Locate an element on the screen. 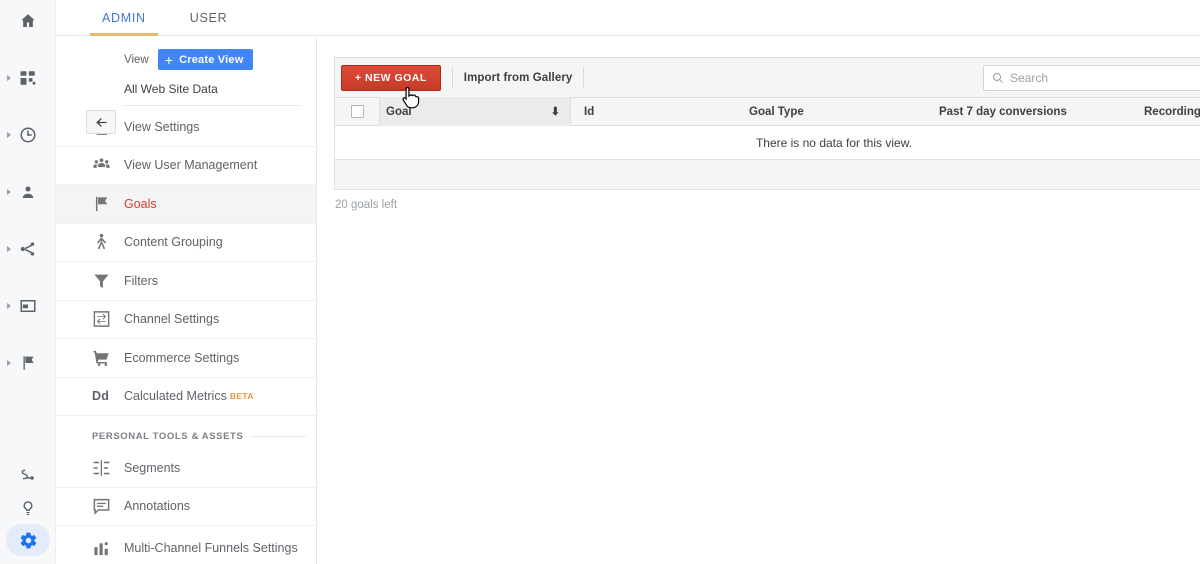 The height and width of the screenshot is (564, 1200). path-squiggle-icon is located at coordinates (28, 475).